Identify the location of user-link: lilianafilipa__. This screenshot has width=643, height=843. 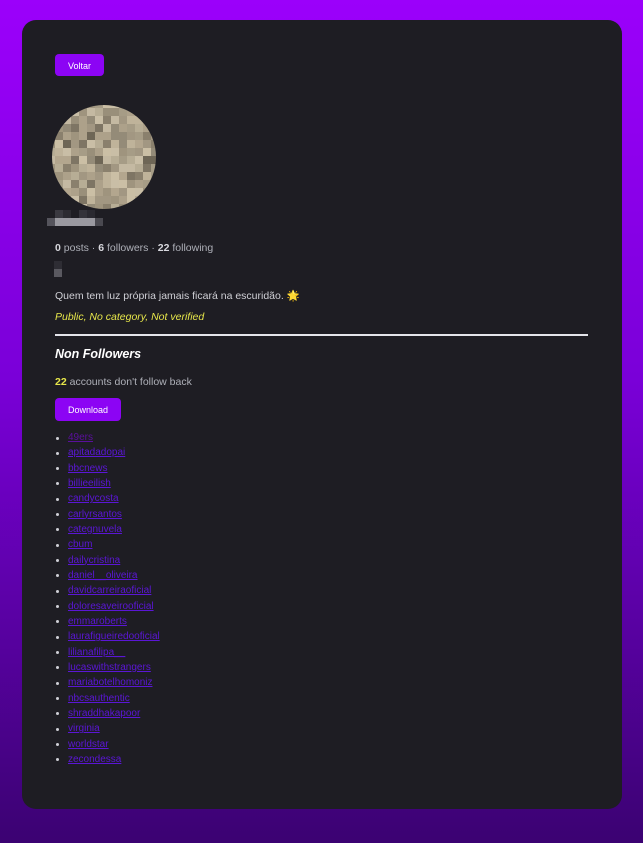
(96, 652).